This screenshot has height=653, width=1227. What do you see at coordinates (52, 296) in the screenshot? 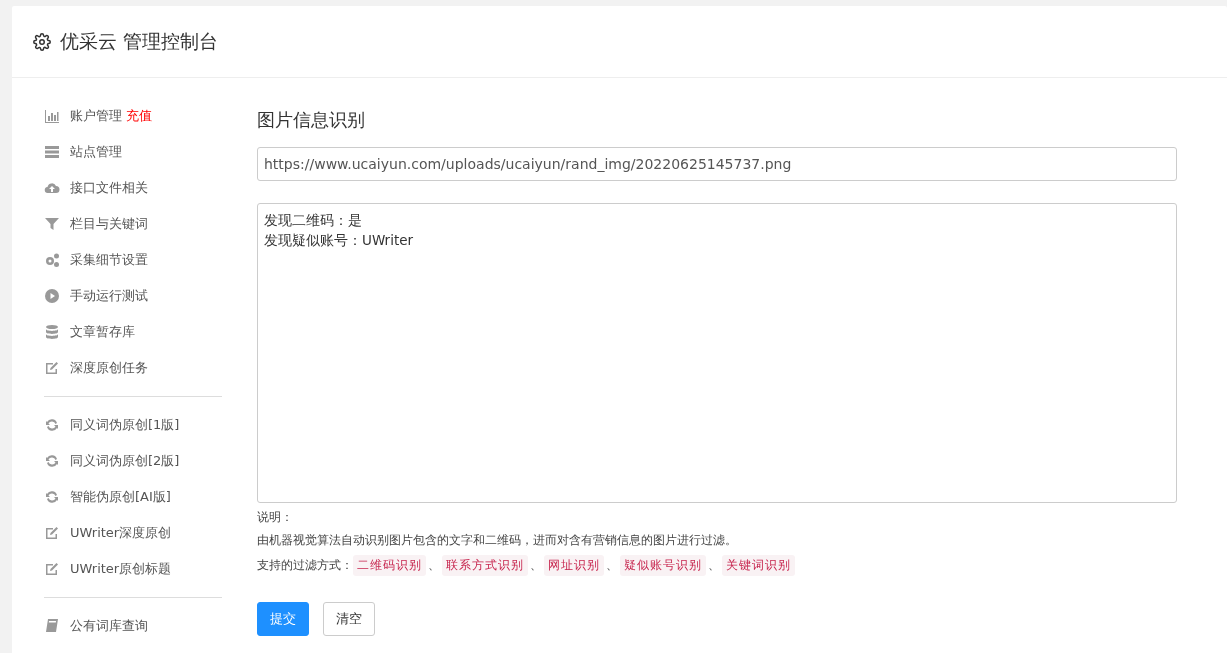
I see `play-icon` at bounding box center [52, 296].